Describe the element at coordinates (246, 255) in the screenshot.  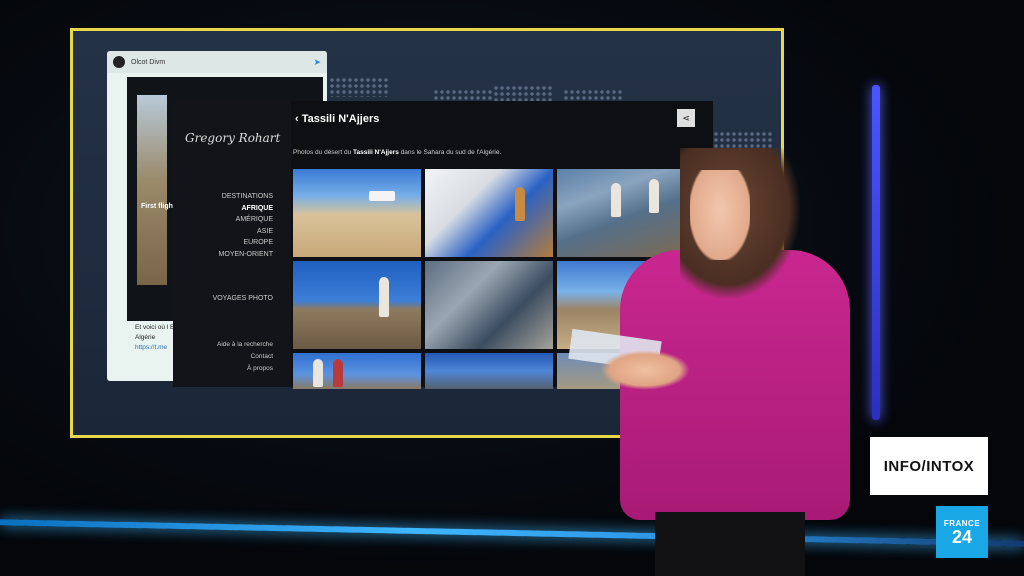
I see `nav-item-moyen-orient: MOYEN-ORIENT` at that location.